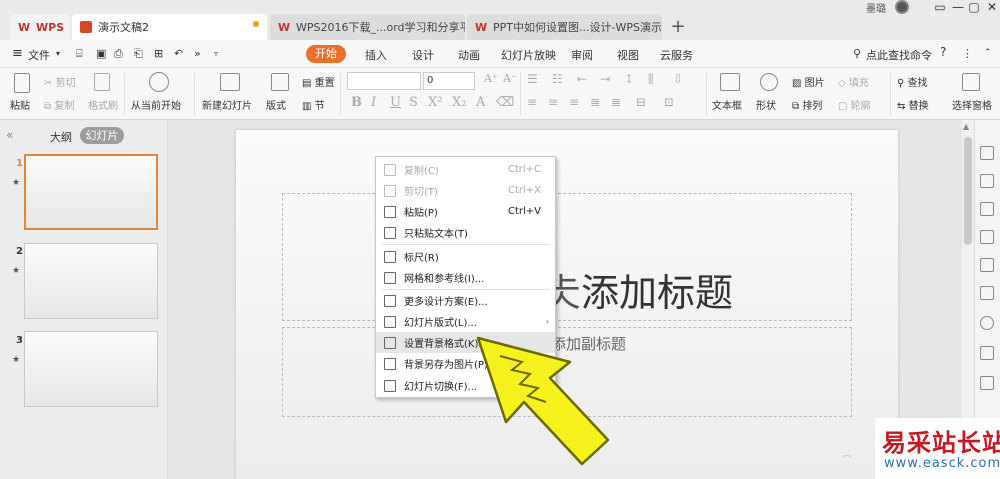 The image size is (1000, 479). Describe the element at coordinates (17, 53) in the screenshot. I see `hamburger-icon: ≡` at that location.